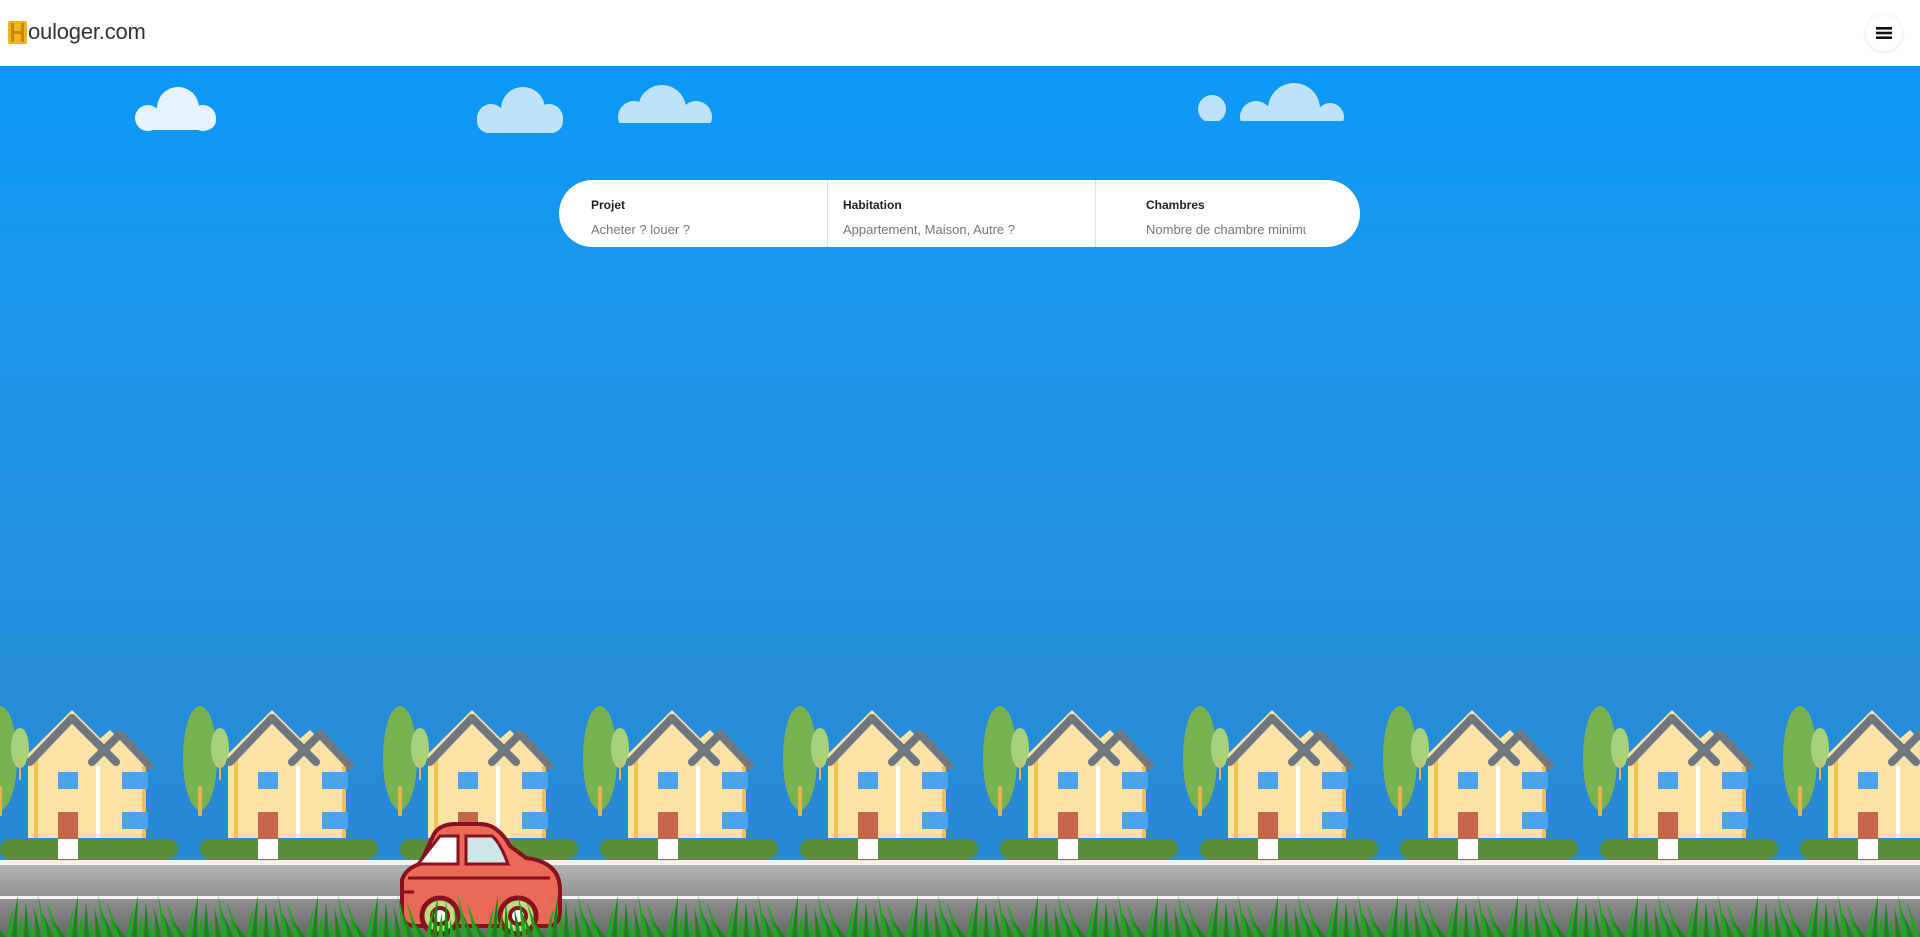 This screenshot has width=1920, height=937. What do you see at coordinates (1175, 205) in the screenshot?
I see `bedrooms-label: Chambres` at bounding box center [1175, 205].